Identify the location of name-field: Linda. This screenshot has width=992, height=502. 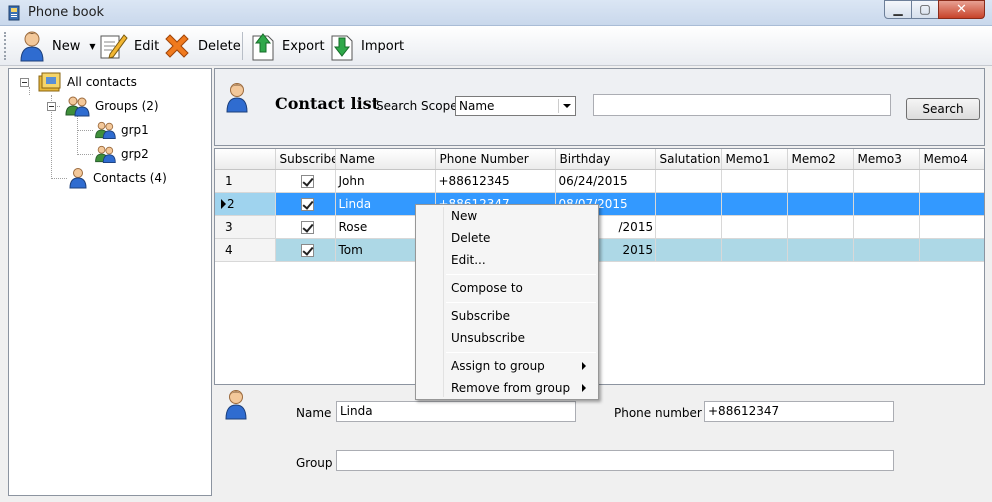
(456, 411).